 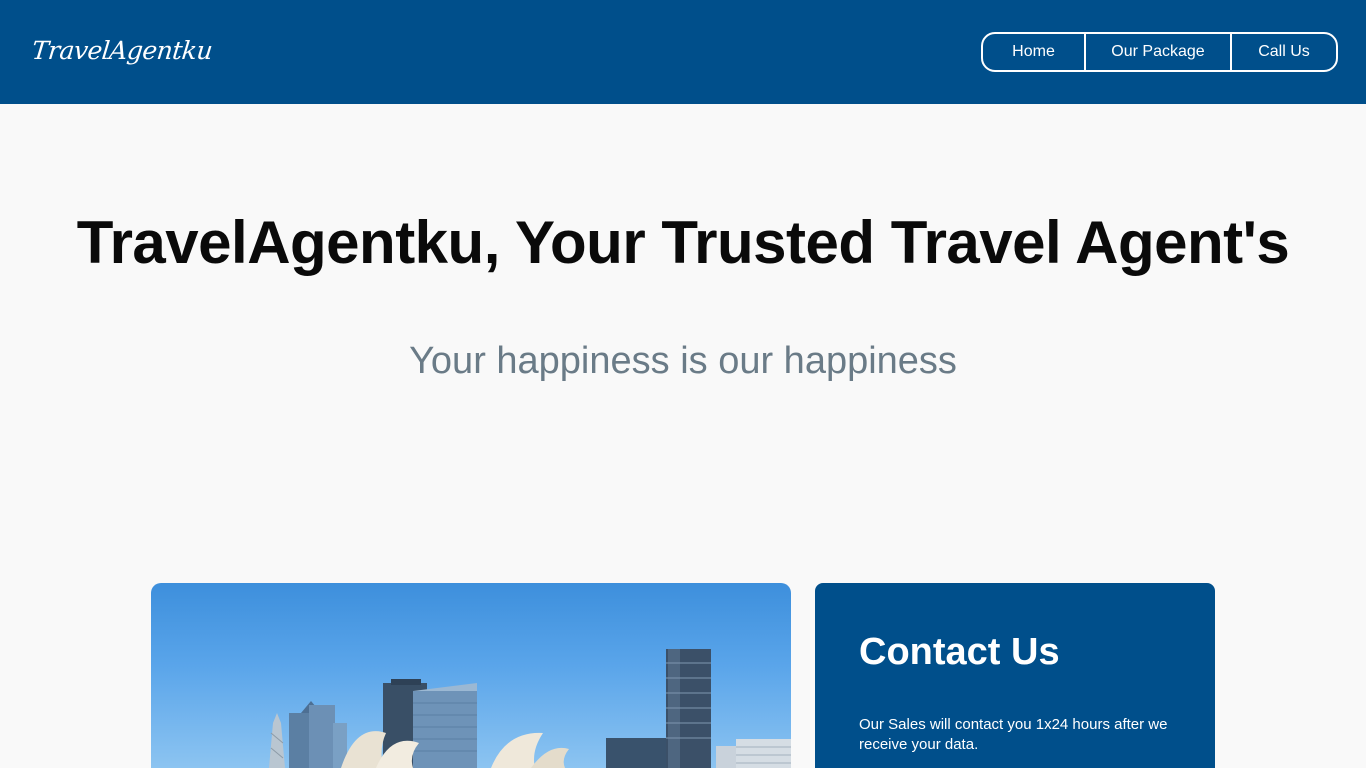 I want to click on sydney-skyline-photo, so click(x=471, y=675).